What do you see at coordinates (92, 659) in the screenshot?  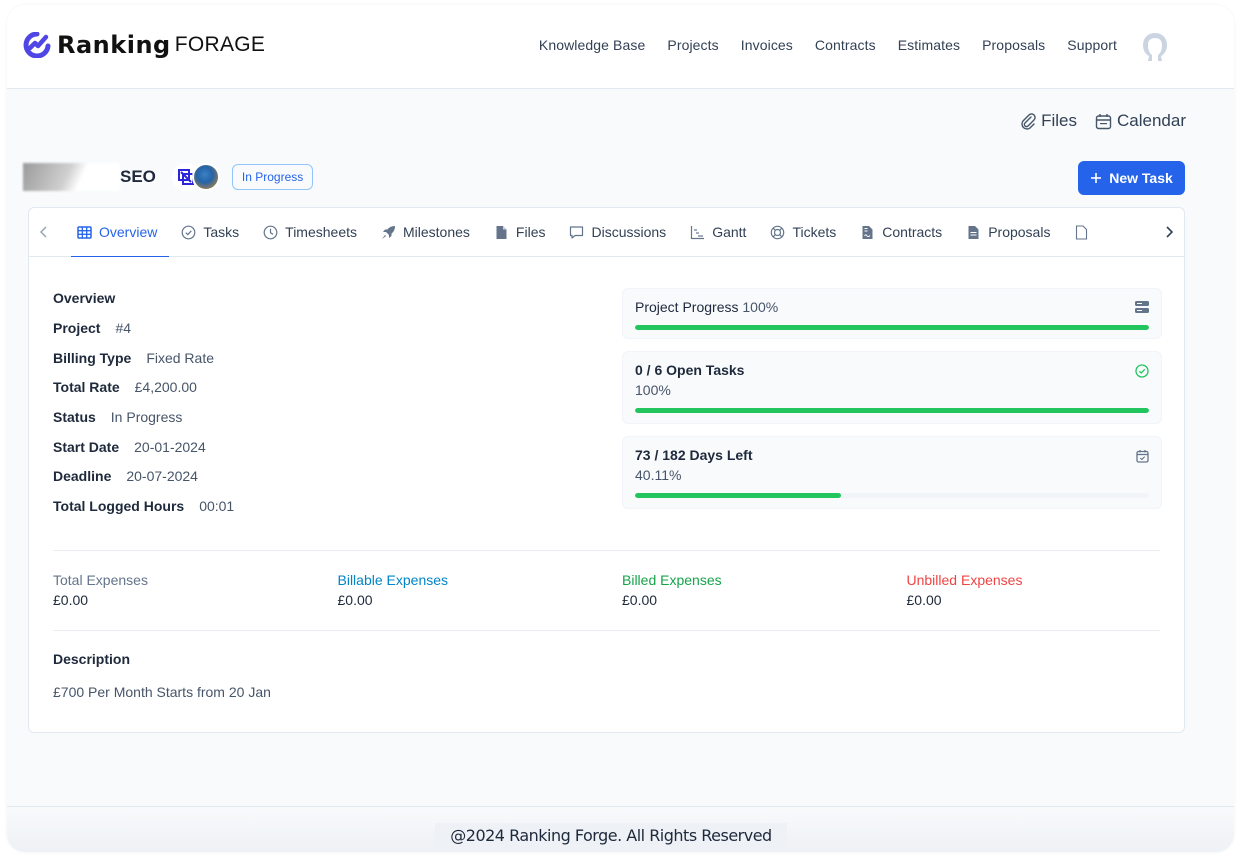 I see `description-heading: Description` at bounding box center [92, 659].